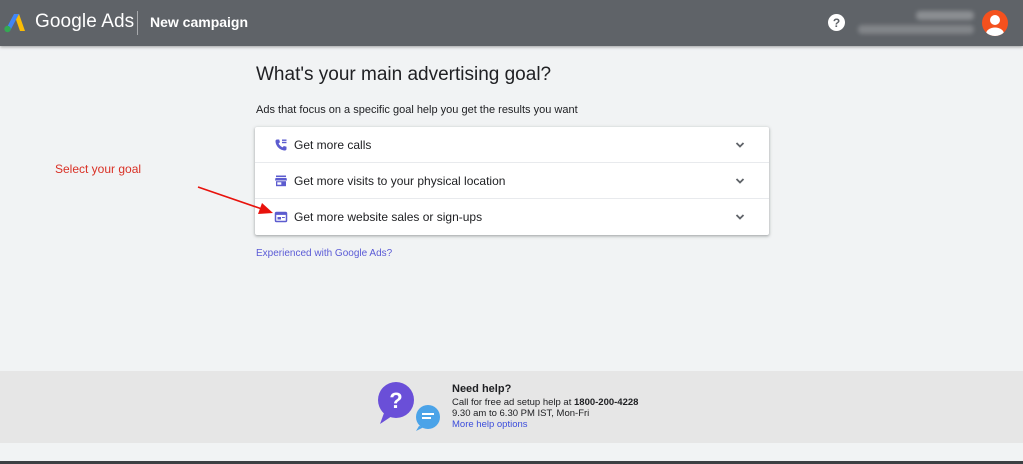 This screenshot has width=1023, height=464. Describe the element at coordinates (513, 402) in the screenshot. I see `call-prefix: Call for free ad setup help at` at that location.